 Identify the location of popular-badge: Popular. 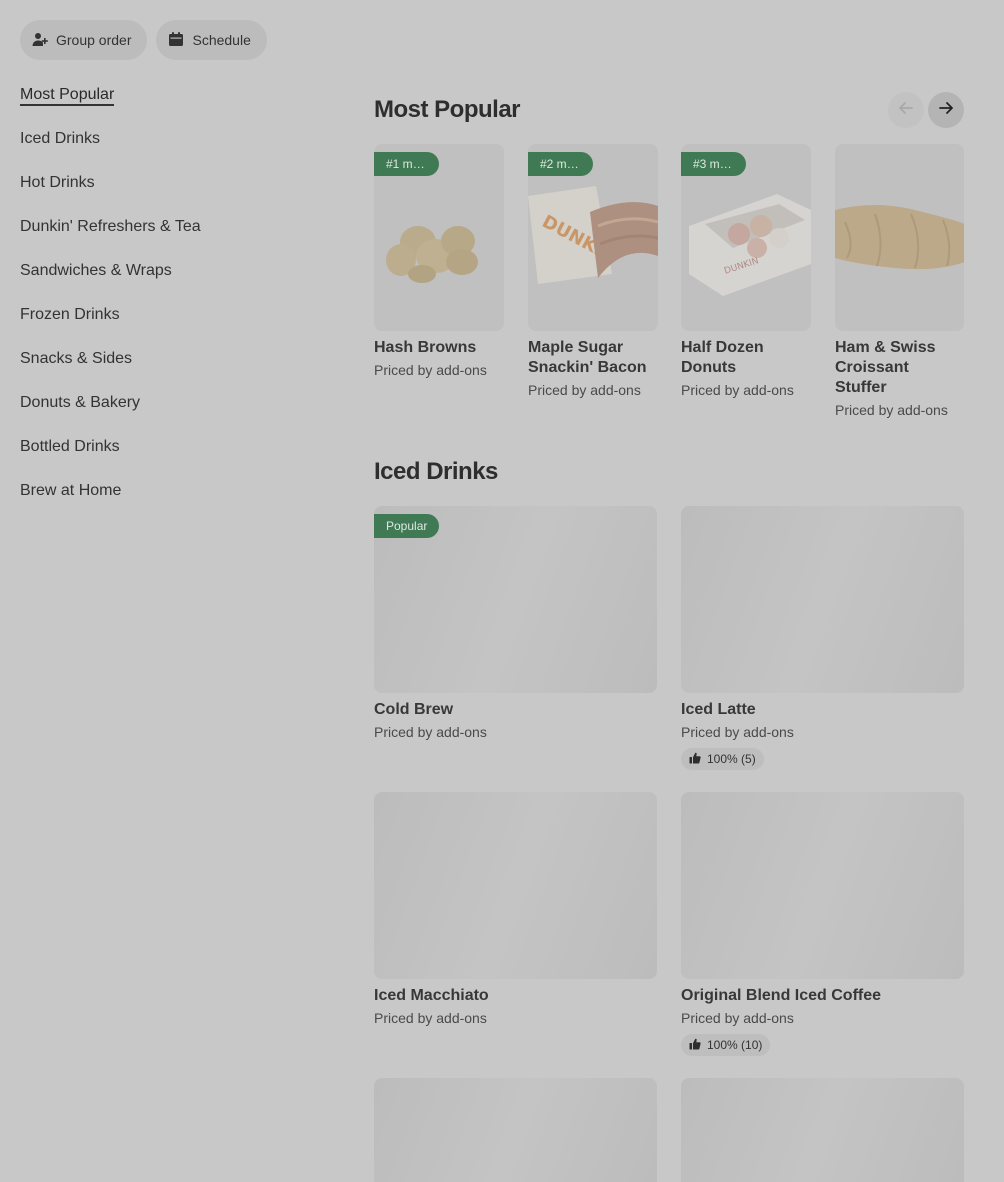
(407, 526).